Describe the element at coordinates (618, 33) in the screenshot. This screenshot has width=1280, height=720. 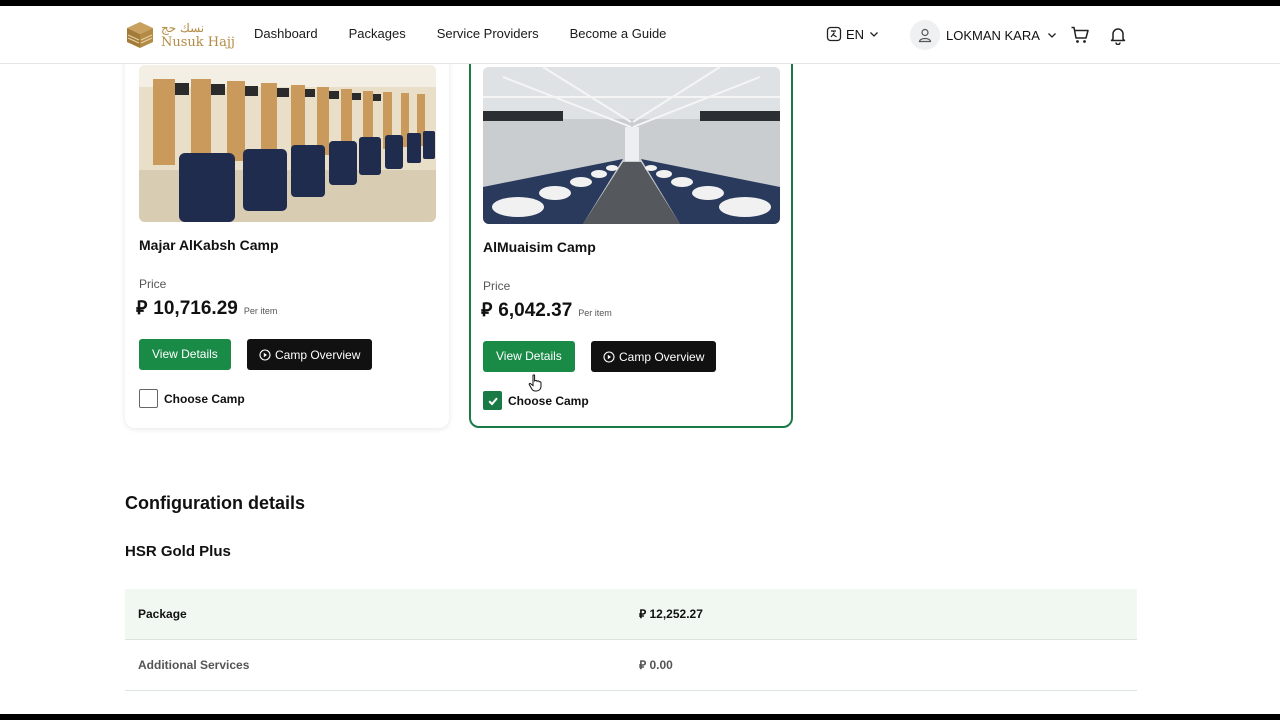
I see `nav-become-guide: Become a Guide` at that location.